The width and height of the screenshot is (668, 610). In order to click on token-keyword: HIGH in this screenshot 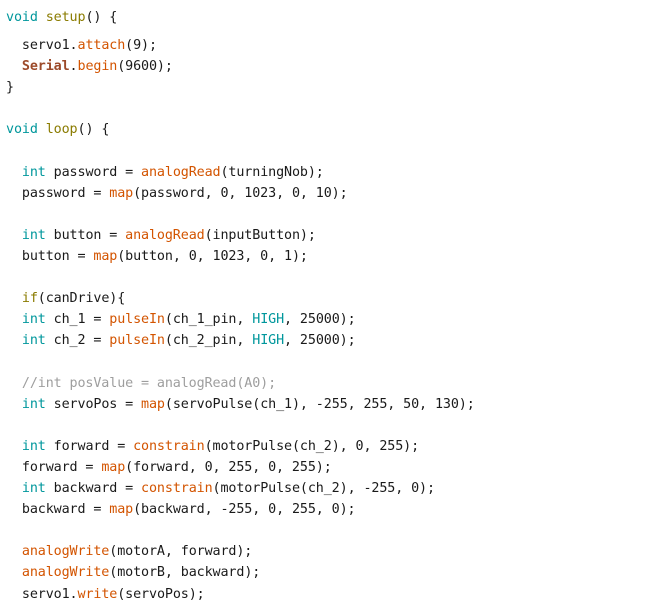, I will do `click(268, 320)`.